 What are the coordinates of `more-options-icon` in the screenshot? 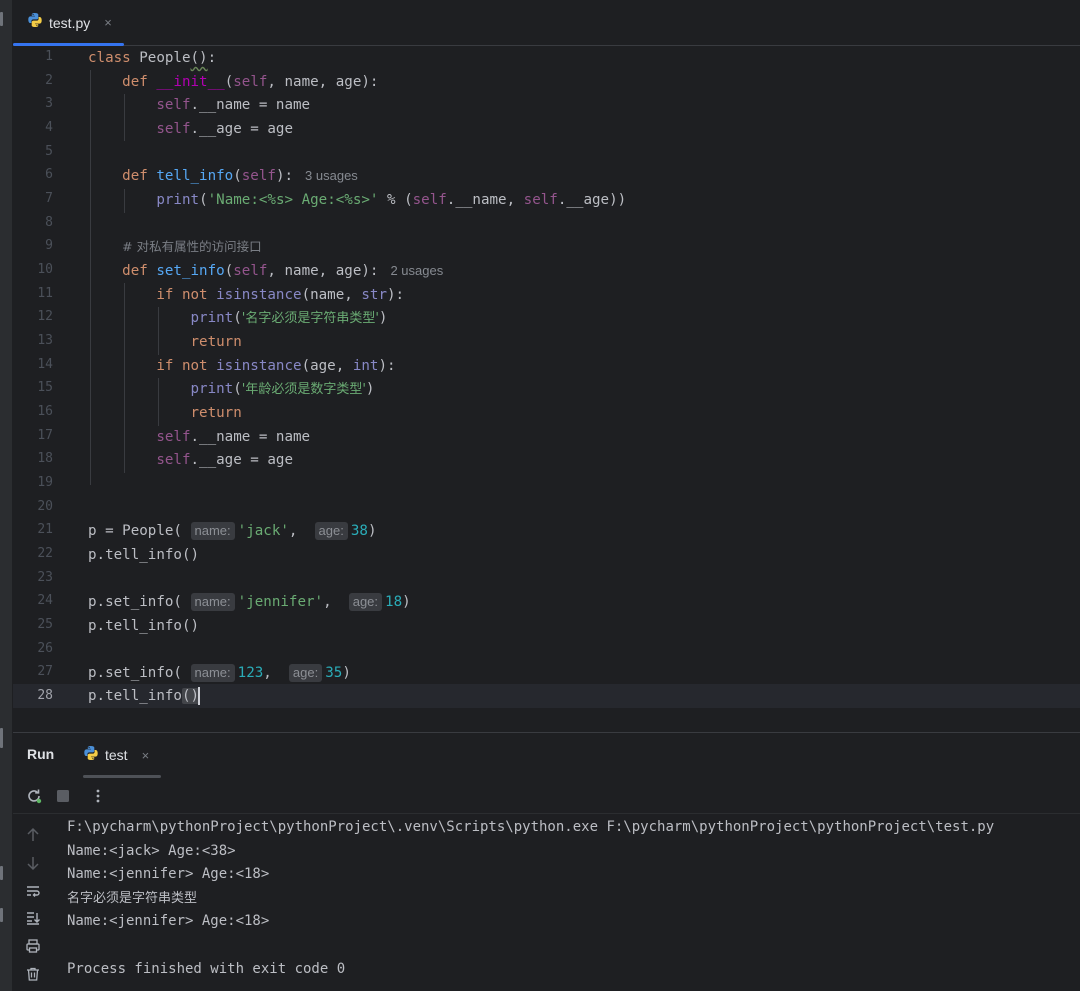 It's located at (98, 796).